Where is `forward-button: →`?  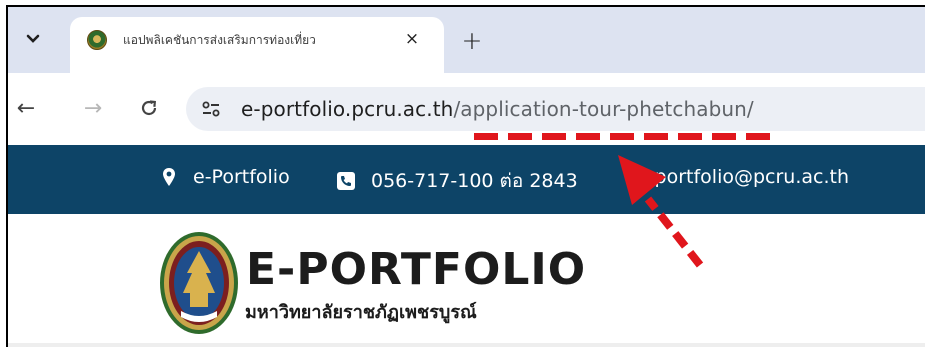 forward-button: → is located at coordinates (93, 108).